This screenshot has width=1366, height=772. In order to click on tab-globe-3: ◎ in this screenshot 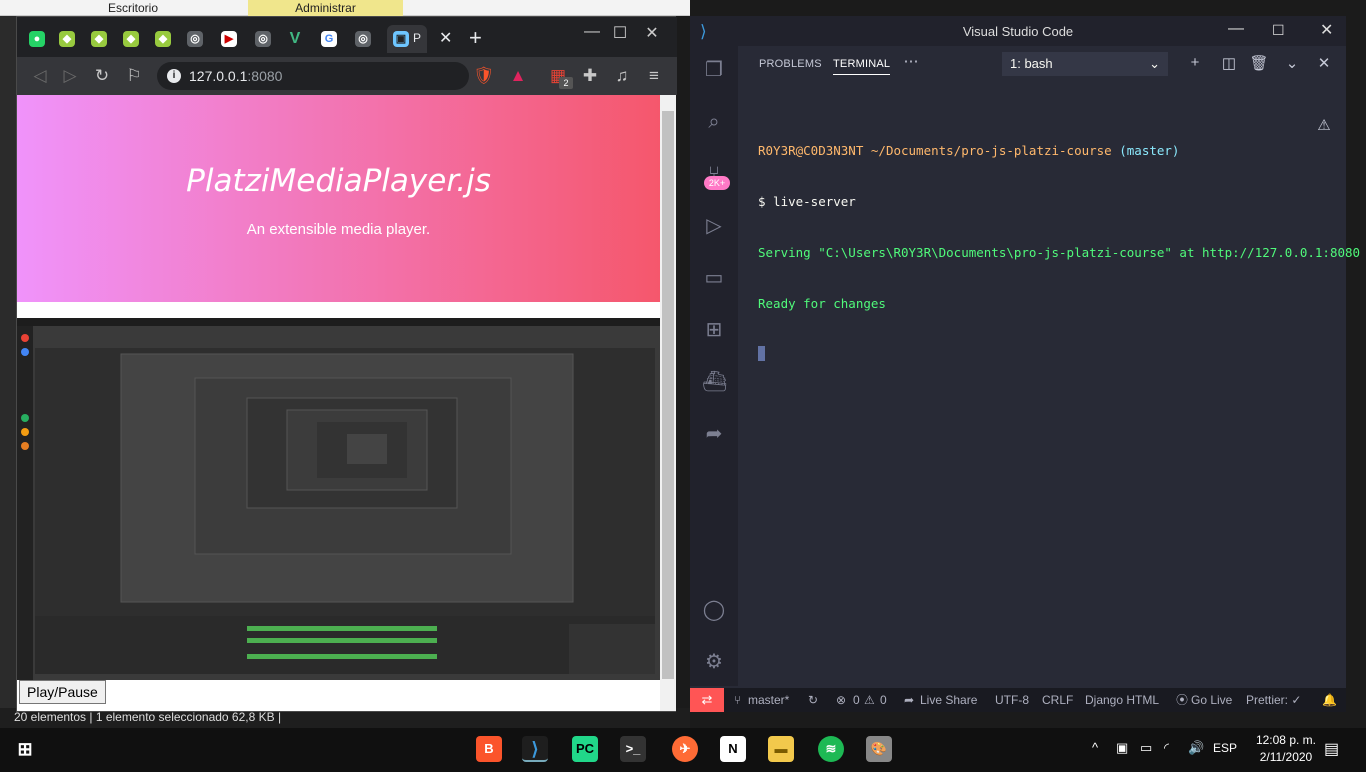, I will do `click(365, 39)`.